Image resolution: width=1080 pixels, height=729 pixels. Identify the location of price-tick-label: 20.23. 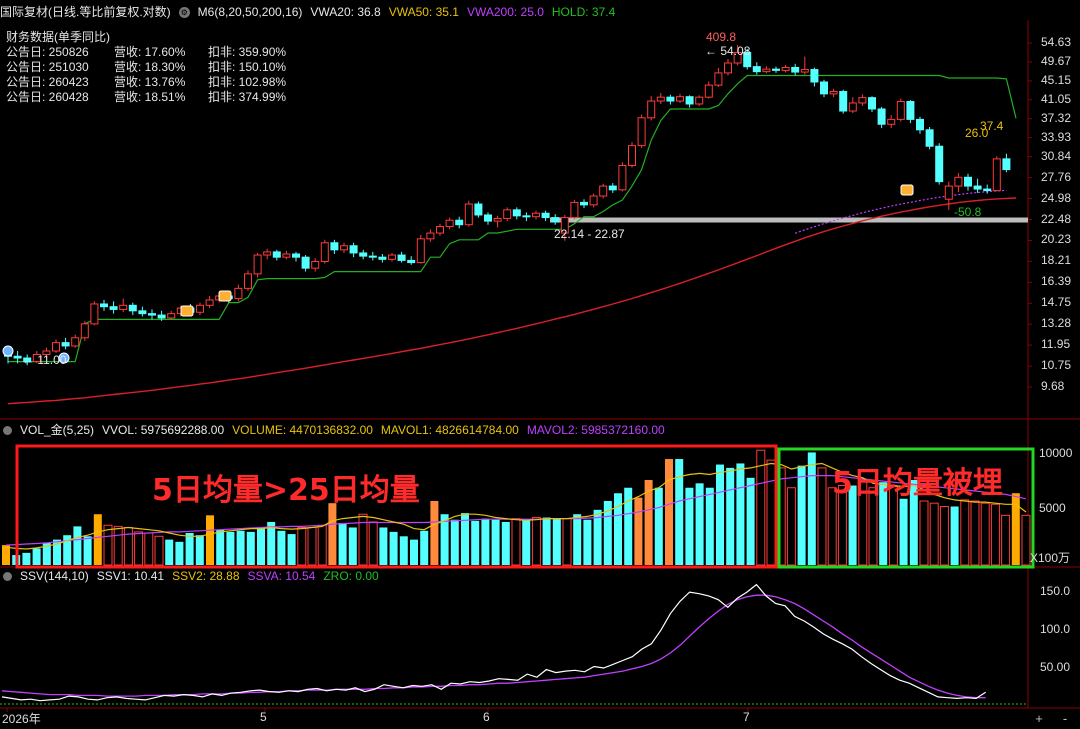
(1056, 239).